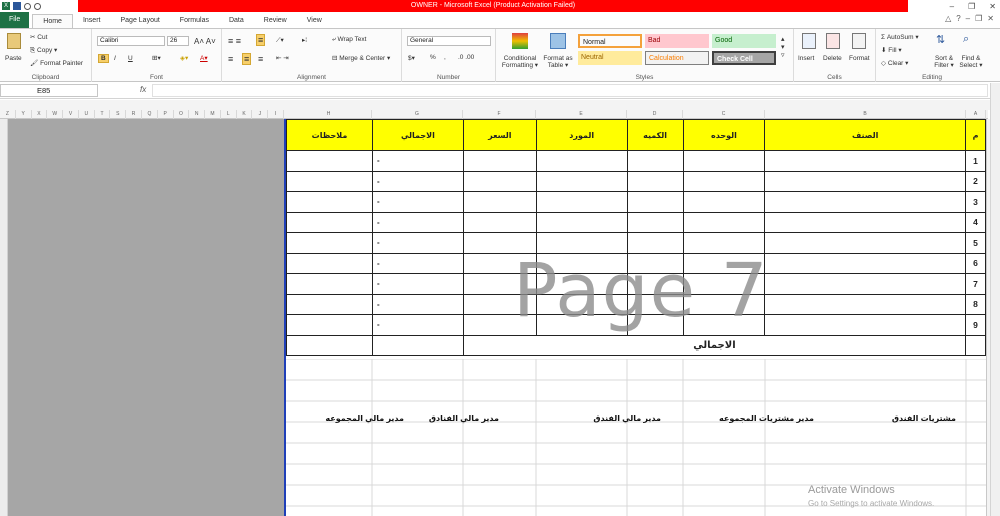 The height and width of the screenshot is (516, 1000). Describe the element at coordinates (655, 114) in the screenshot. I see `column-header: D` at that location.